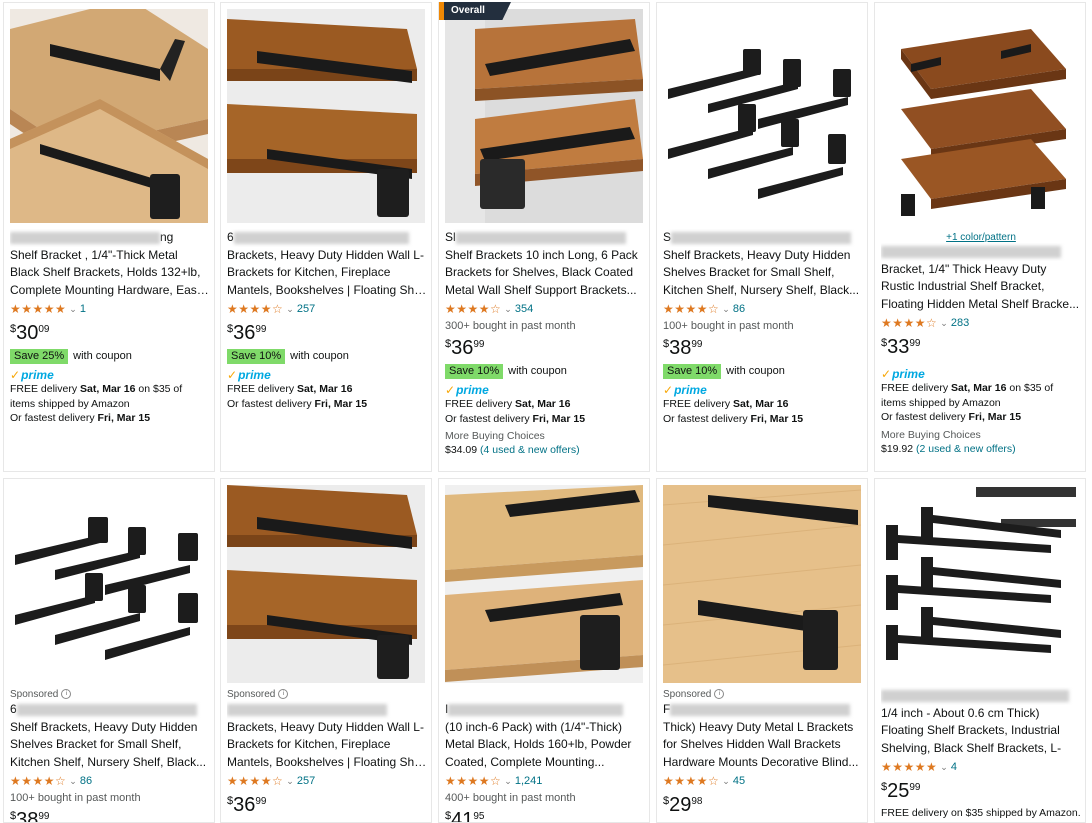 The width and height of the screenshot is (1092, 823). Describe the element at coordinates (966, 449) in the screenshot. I see `offers-link: (2 used & new offers)` at that location.